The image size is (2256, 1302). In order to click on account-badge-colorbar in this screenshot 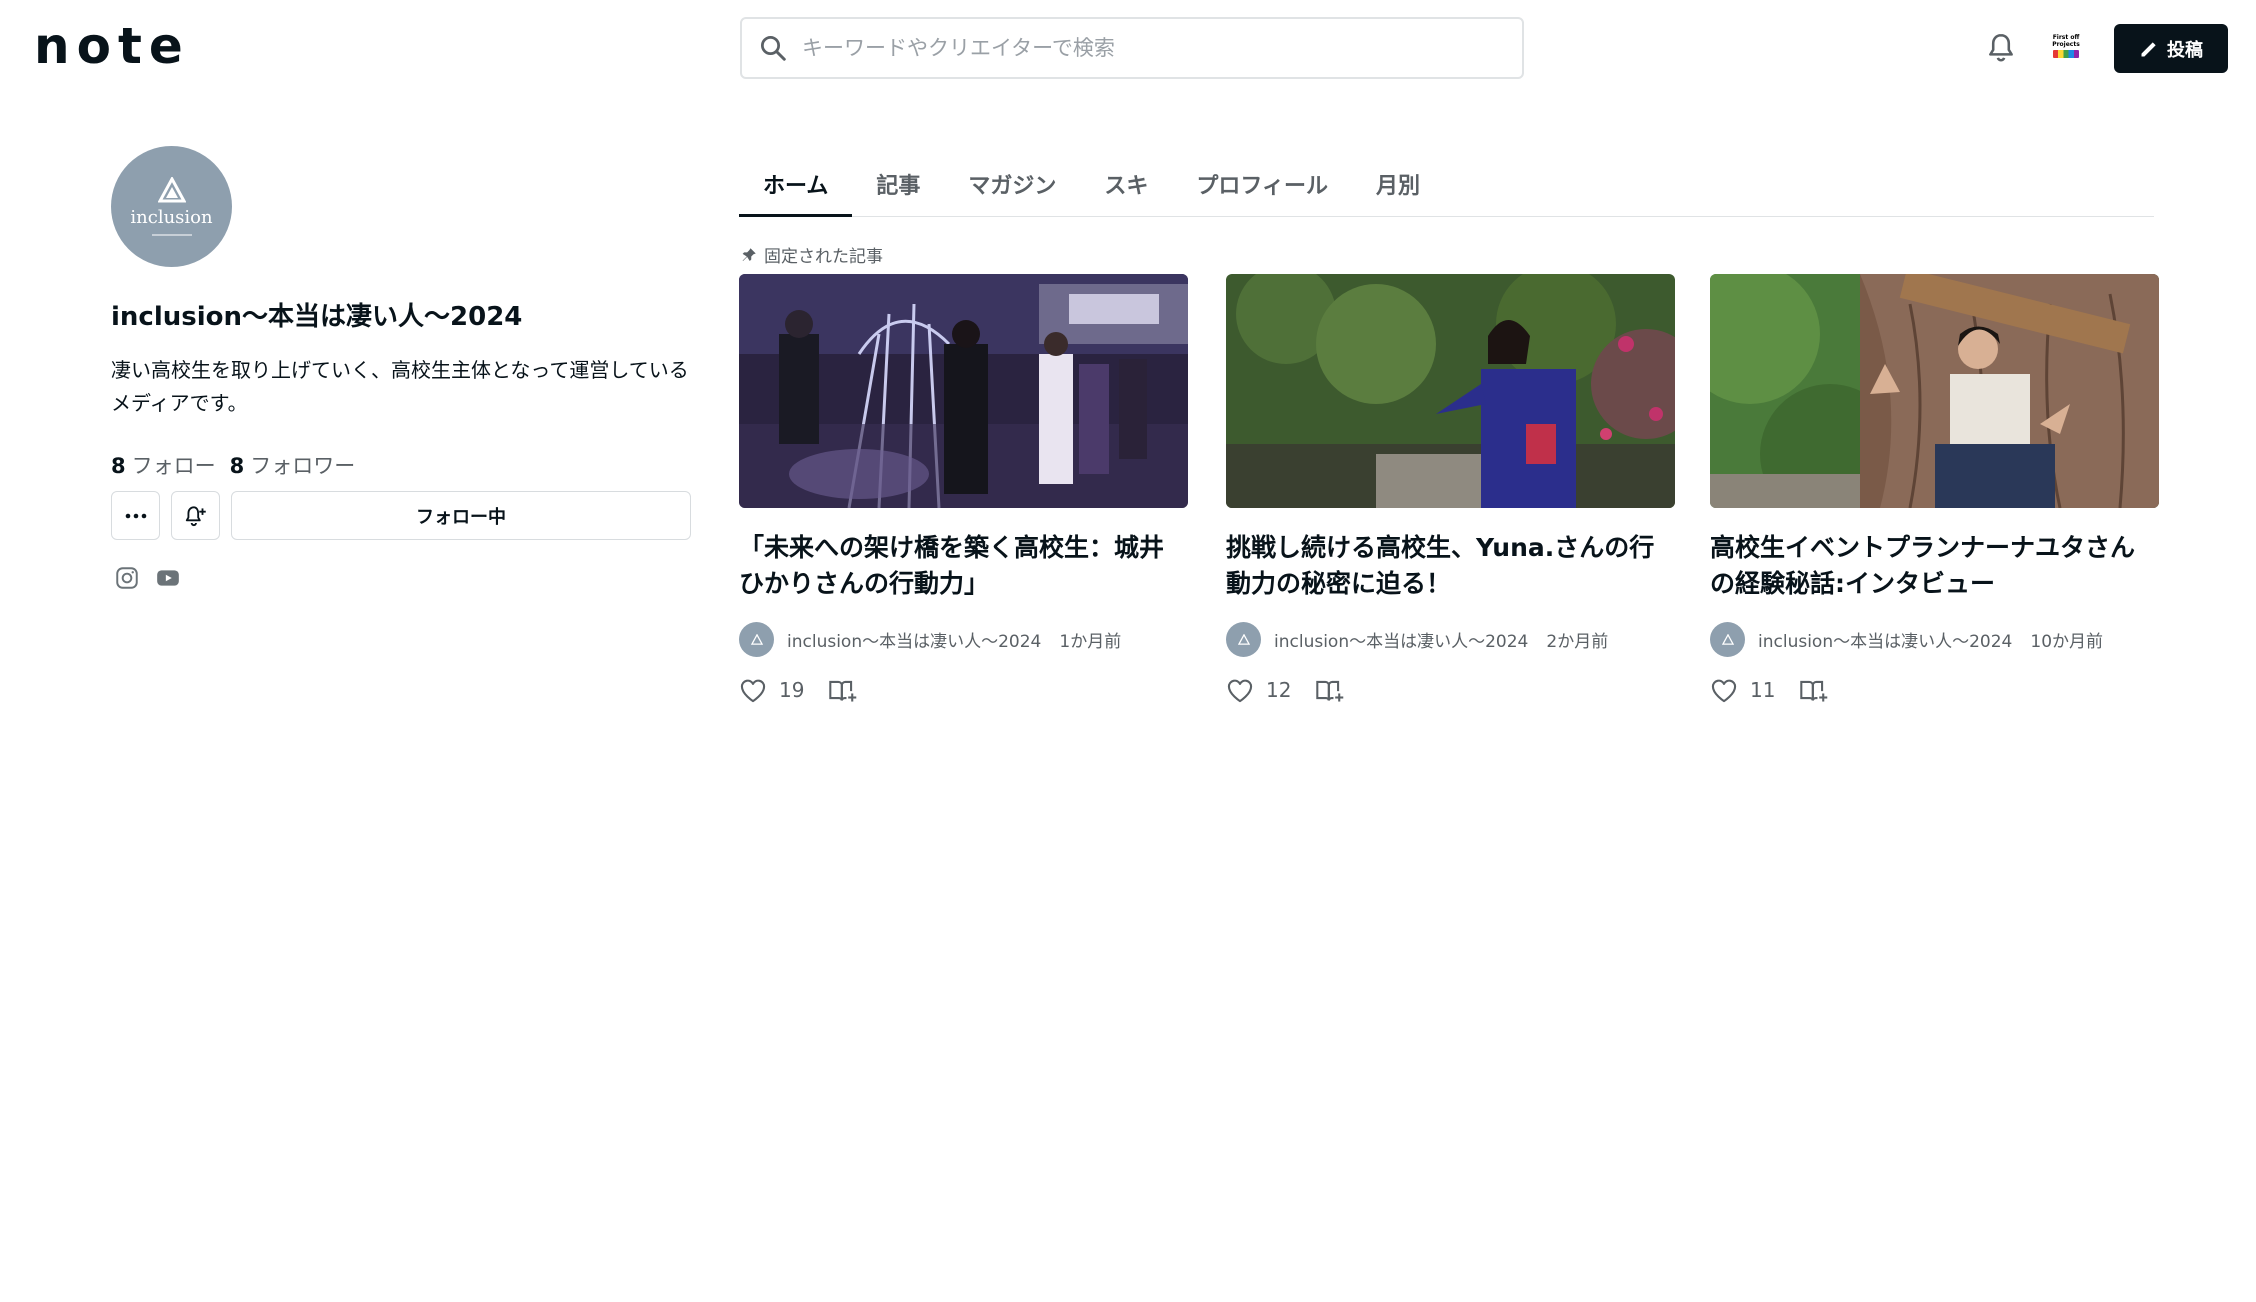, I will do `click(2066, 54)`.